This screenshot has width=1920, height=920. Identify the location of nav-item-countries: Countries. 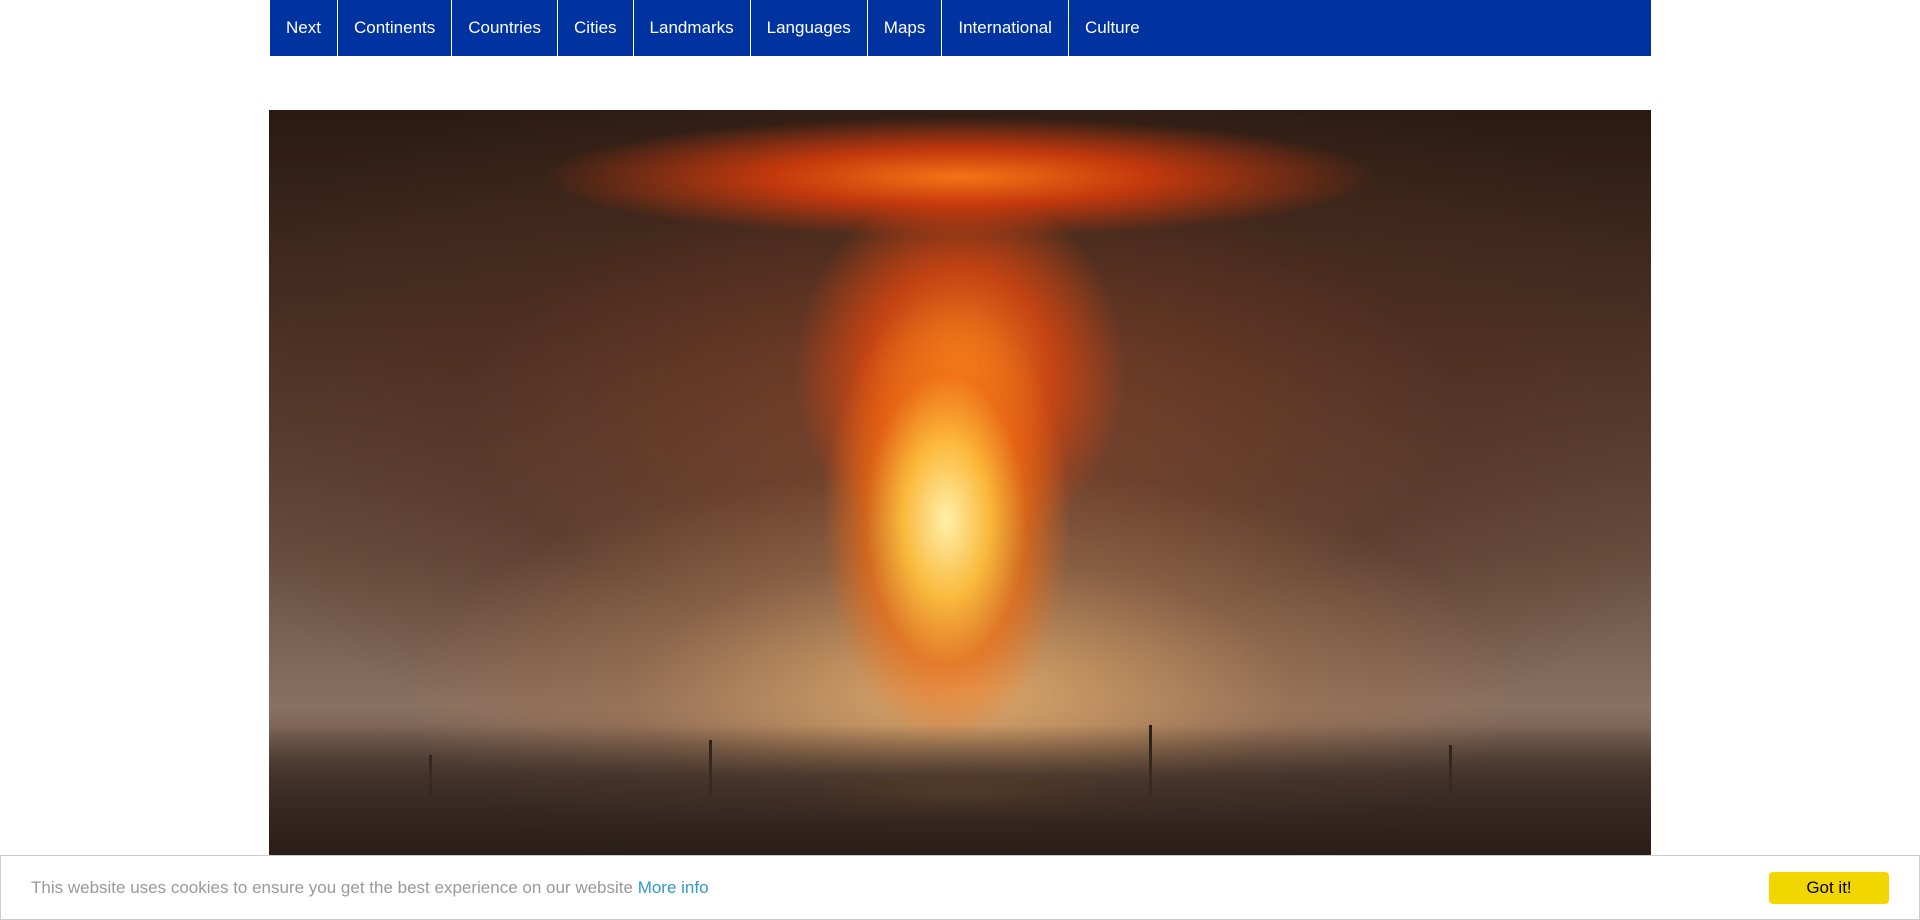
(505, 28).